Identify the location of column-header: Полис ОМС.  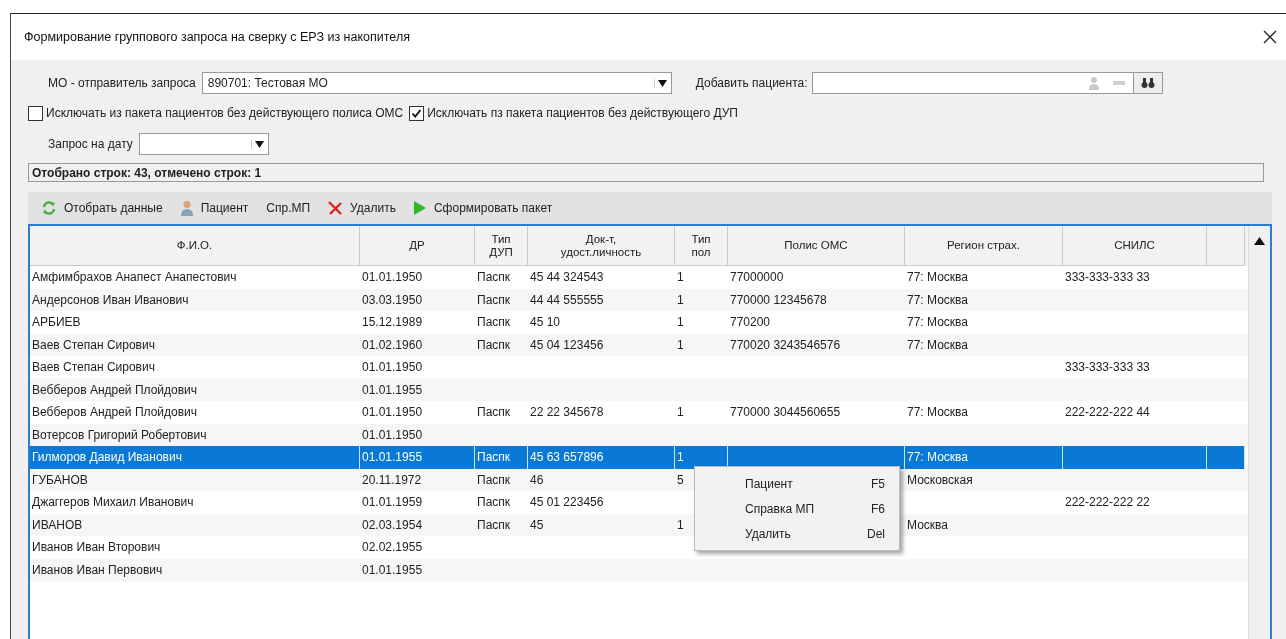
(816, 246).